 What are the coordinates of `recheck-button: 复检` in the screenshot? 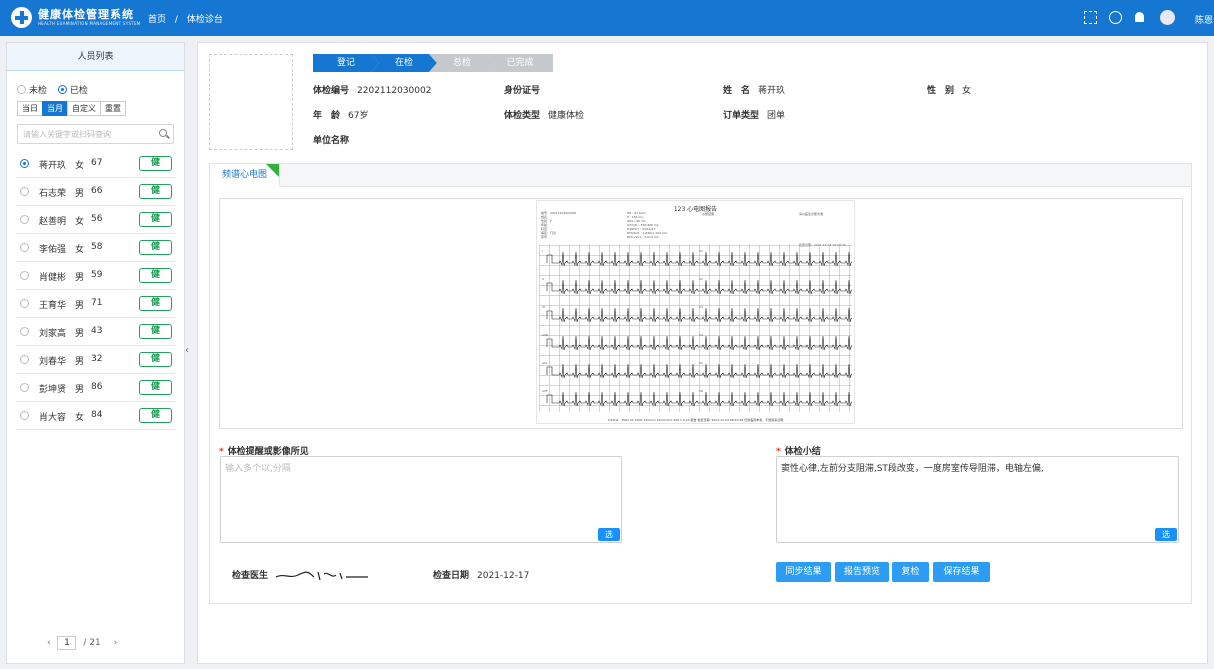 It's located at (910, 572).